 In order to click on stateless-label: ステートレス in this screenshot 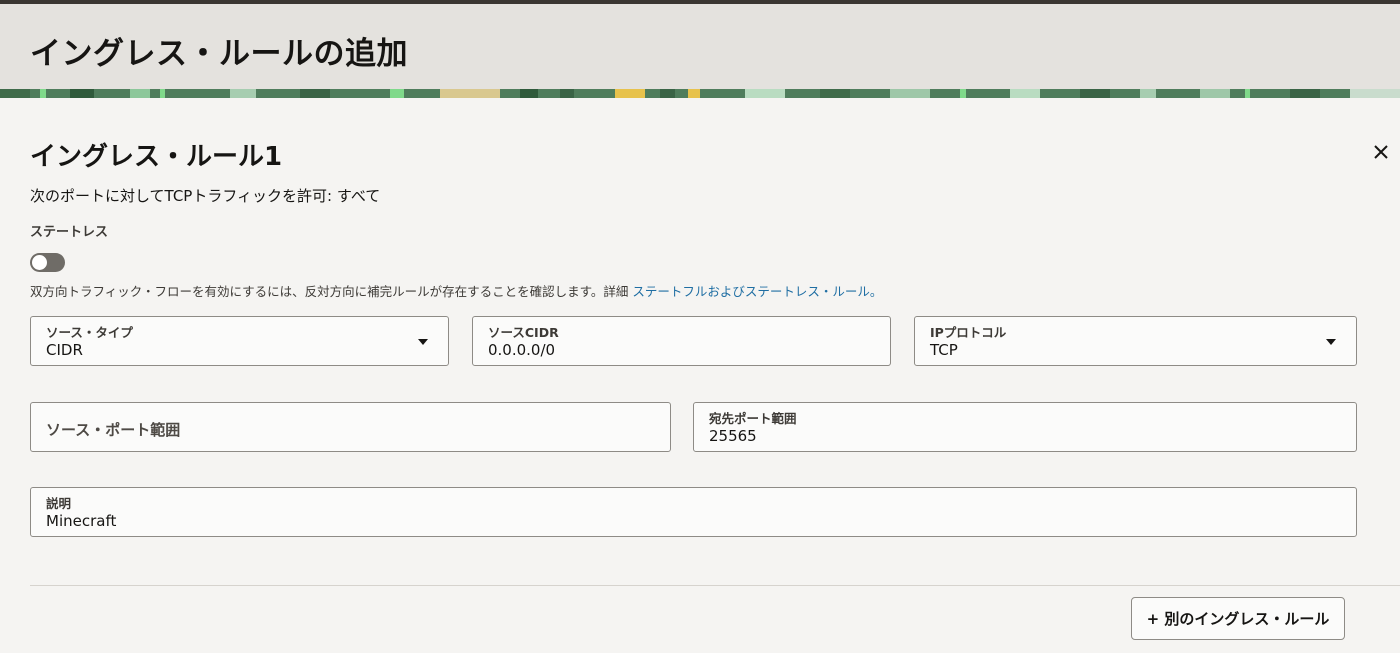, I will do `click(69, 232)`.